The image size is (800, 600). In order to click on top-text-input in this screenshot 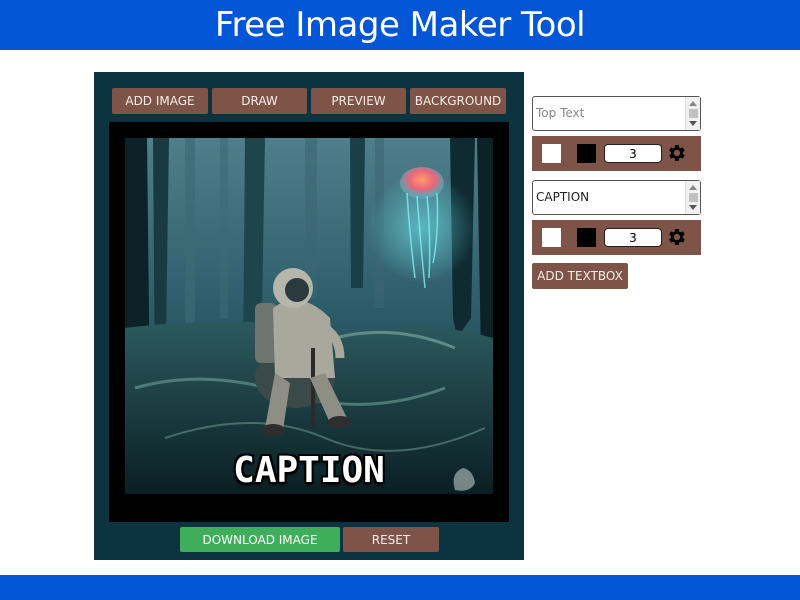, I will do `click(609, 113)`.